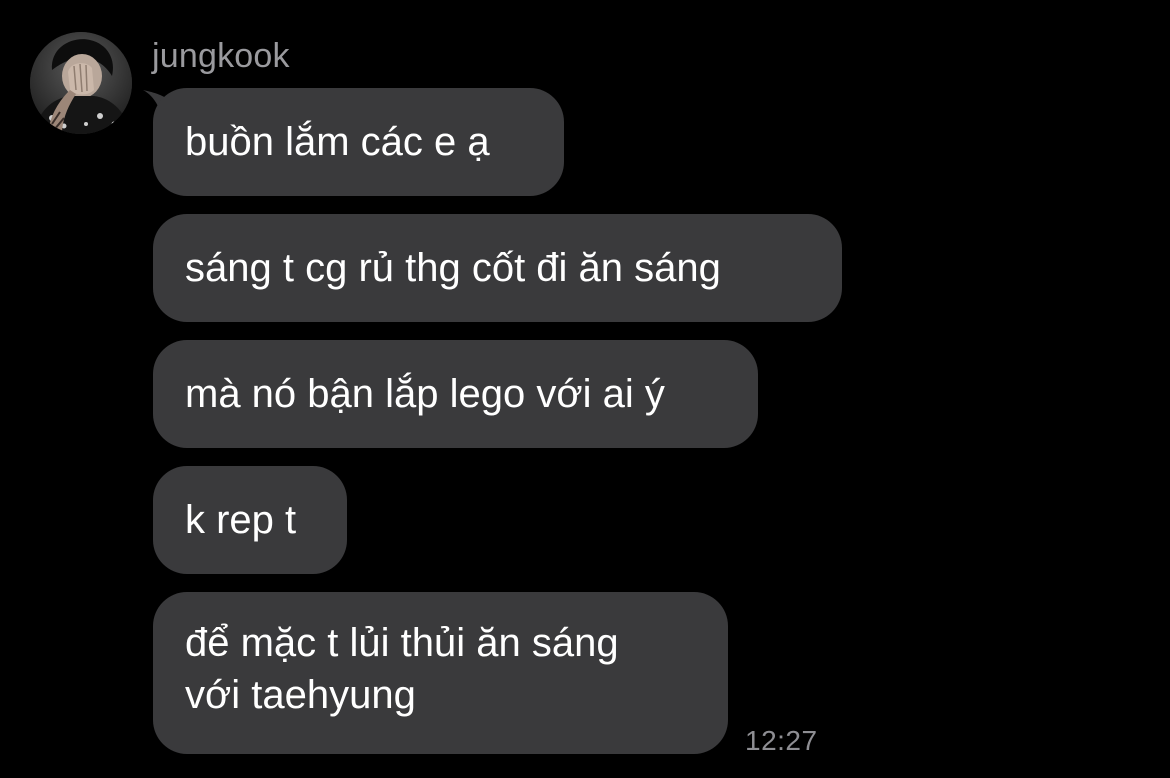  I want to click on message-bubble: sáng t cg rủ thg cốt đi ăn sáng, so click(497, 268).